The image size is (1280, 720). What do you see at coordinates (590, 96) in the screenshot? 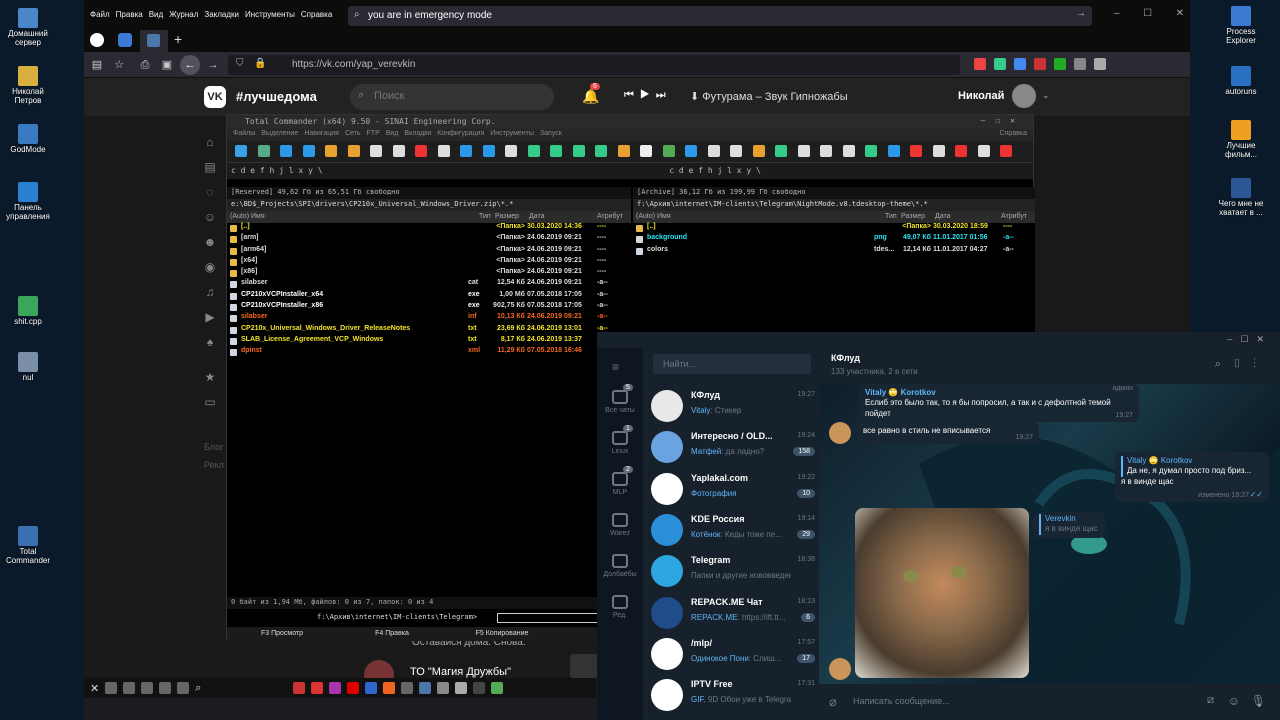
I see `bell-icon: 🔔` at bounding box center [590, 96].